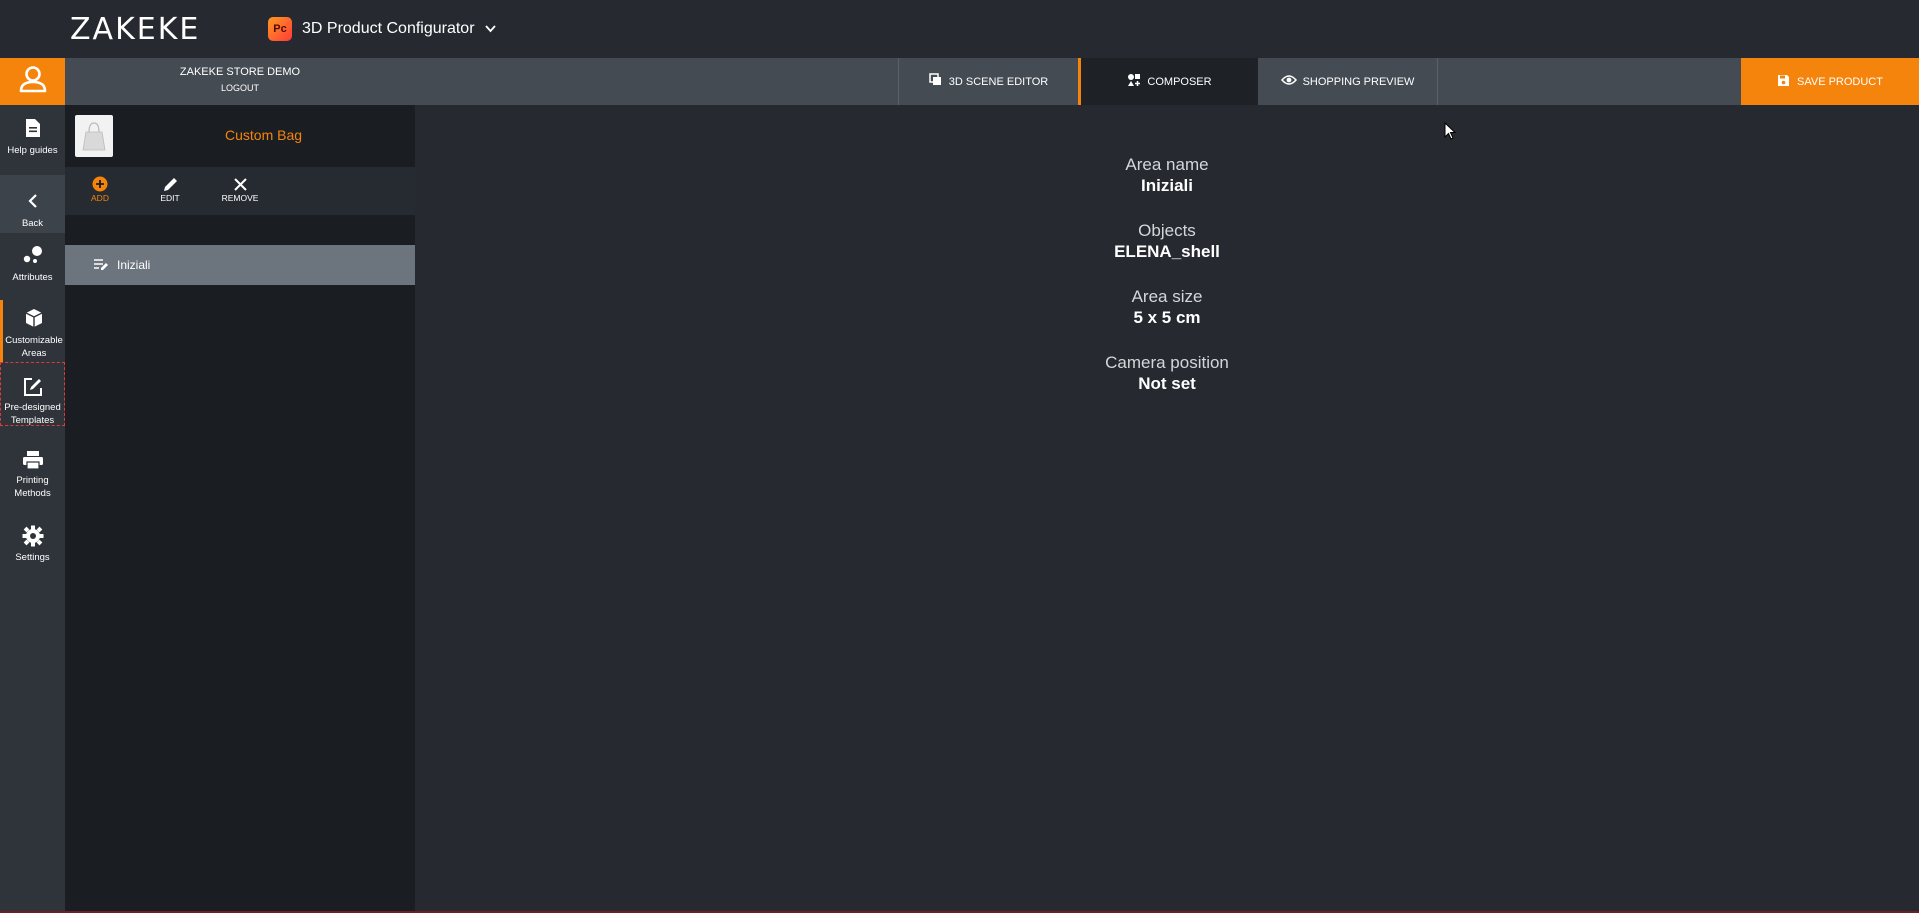 Image resolution: width=1919 pixels, height=913 pixels. I want to click on product-header: Custom Bag, so click(240, 136).